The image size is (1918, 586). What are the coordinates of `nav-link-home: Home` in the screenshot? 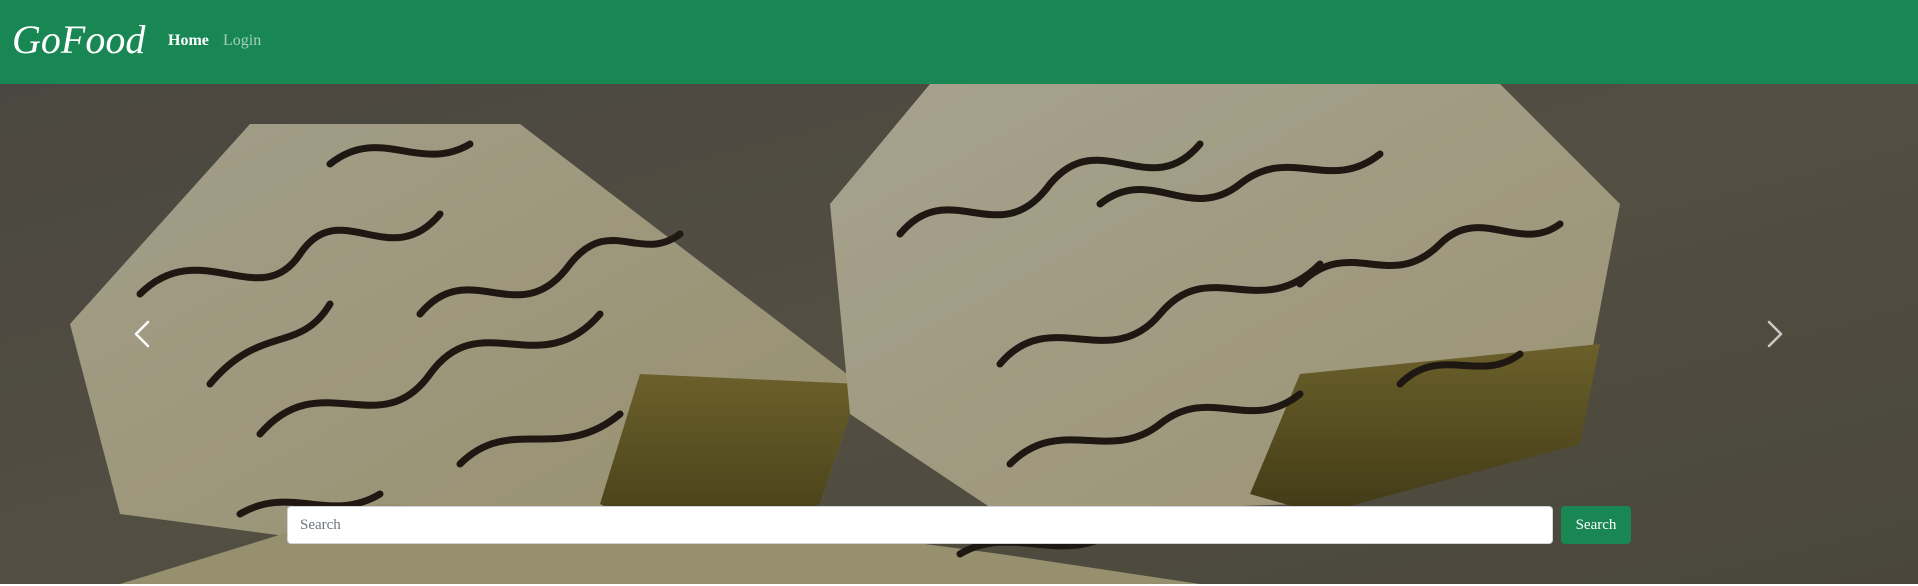 It's located at (188, 41).